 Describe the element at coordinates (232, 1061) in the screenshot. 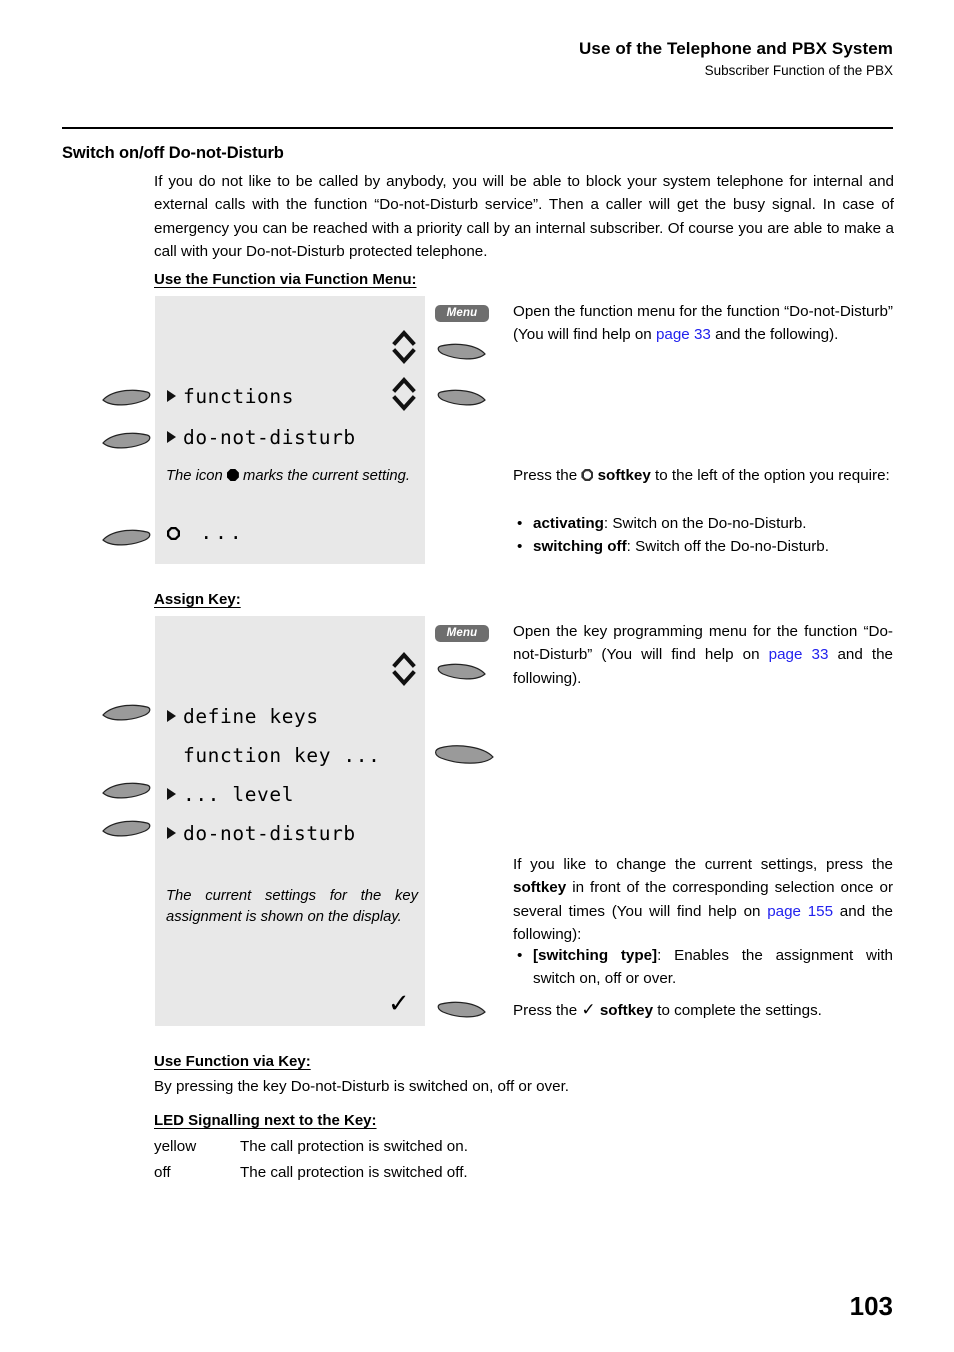

I see `subheading-use-function-via-key: Use Function via Key:` at that location.